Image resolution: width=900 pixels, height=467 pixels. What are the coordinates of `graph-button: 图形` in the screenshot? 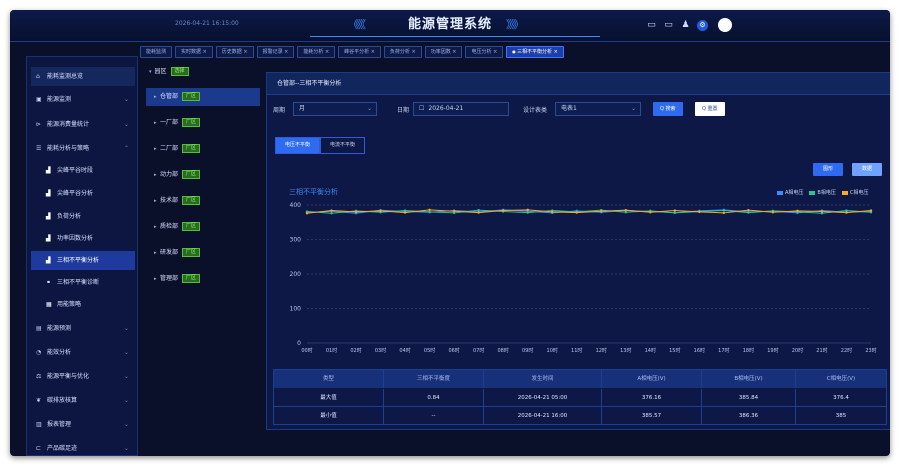 It's located at (828, 169).